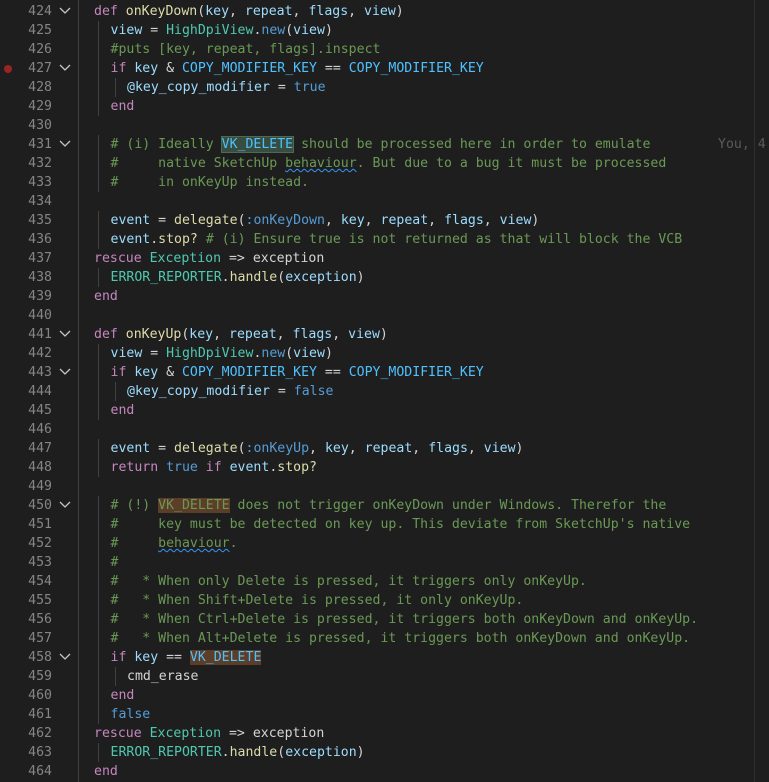 This screenshot has height=782, width=769. Describe the element at coordinates (115, 562) in the screenshot. I see `code-text: #` at that location.